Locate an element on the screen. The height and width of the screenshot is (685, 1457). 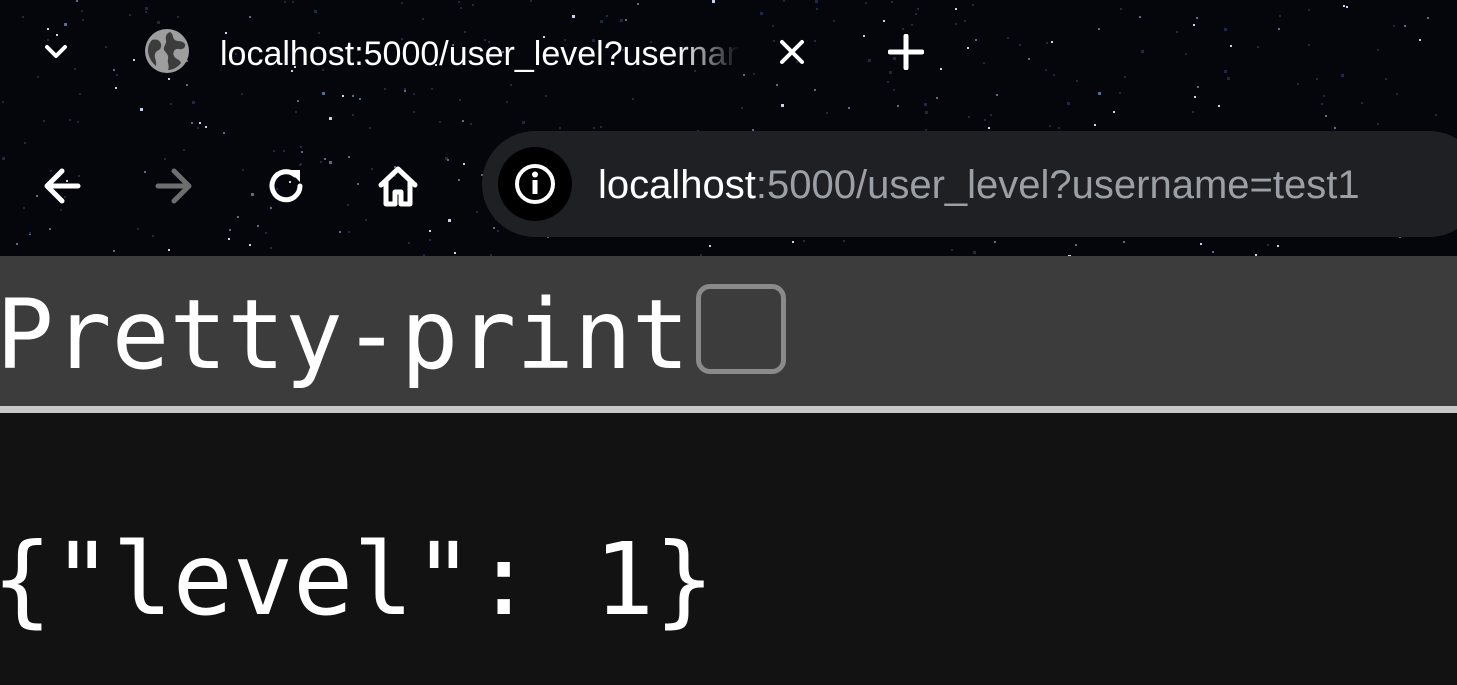
new-tab-button is located at coordinates (906, 52).